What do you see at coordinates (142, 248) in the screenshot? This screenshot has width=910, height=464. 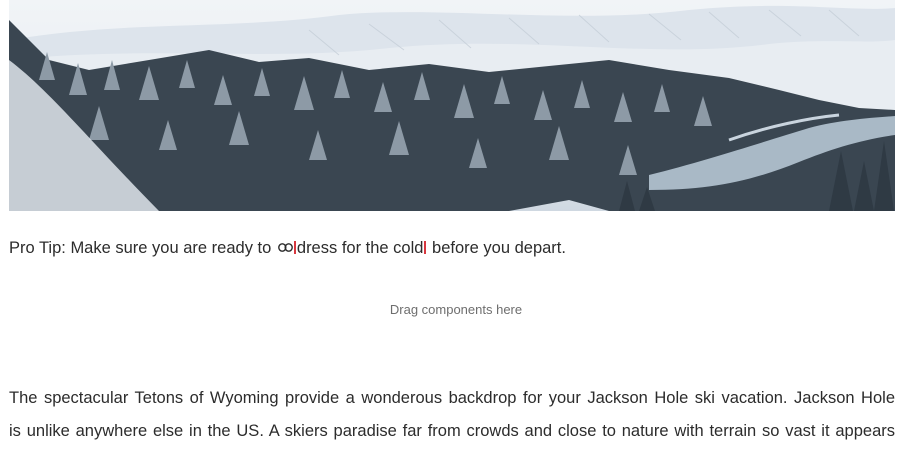 I see `pro-tip-text-before: Pro Tip: Make sure you are ready to` at bounding box center [142, 248].